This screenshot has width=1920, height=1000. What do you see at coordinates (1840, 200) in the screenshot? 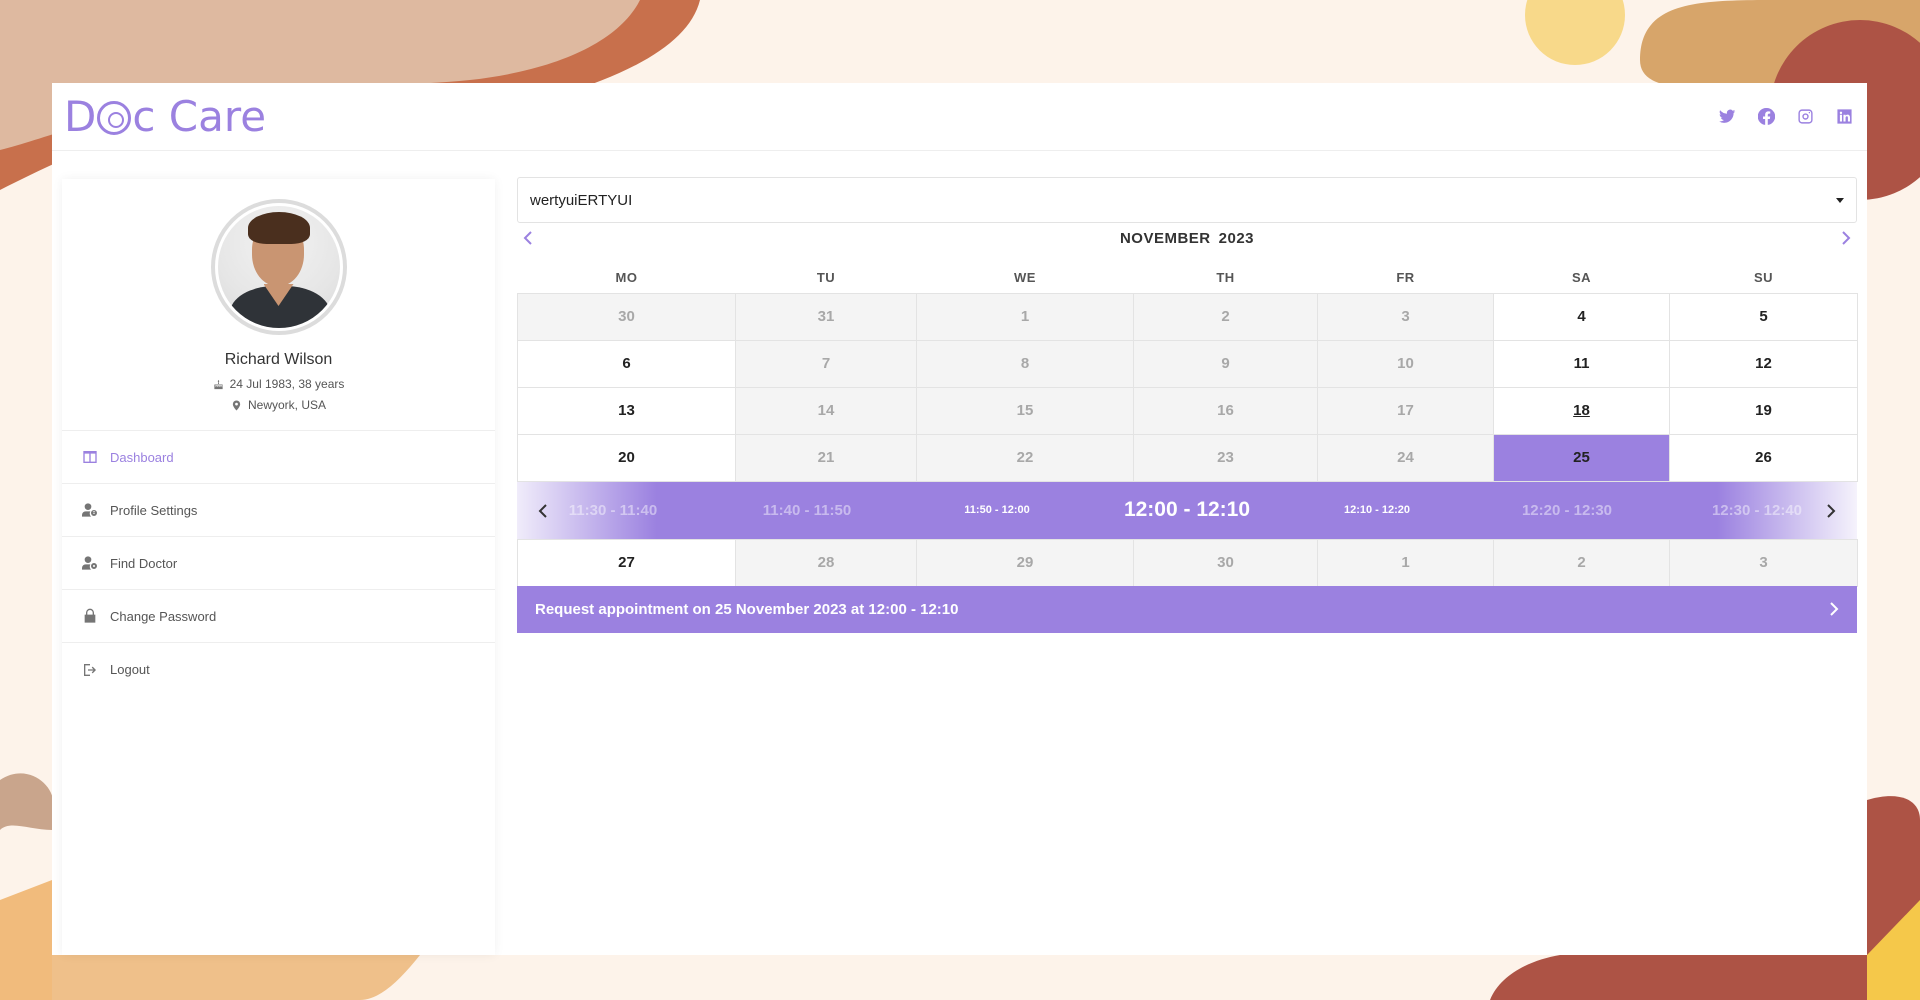
I see `caret-down-icon` at bounding box center [1840, 200].